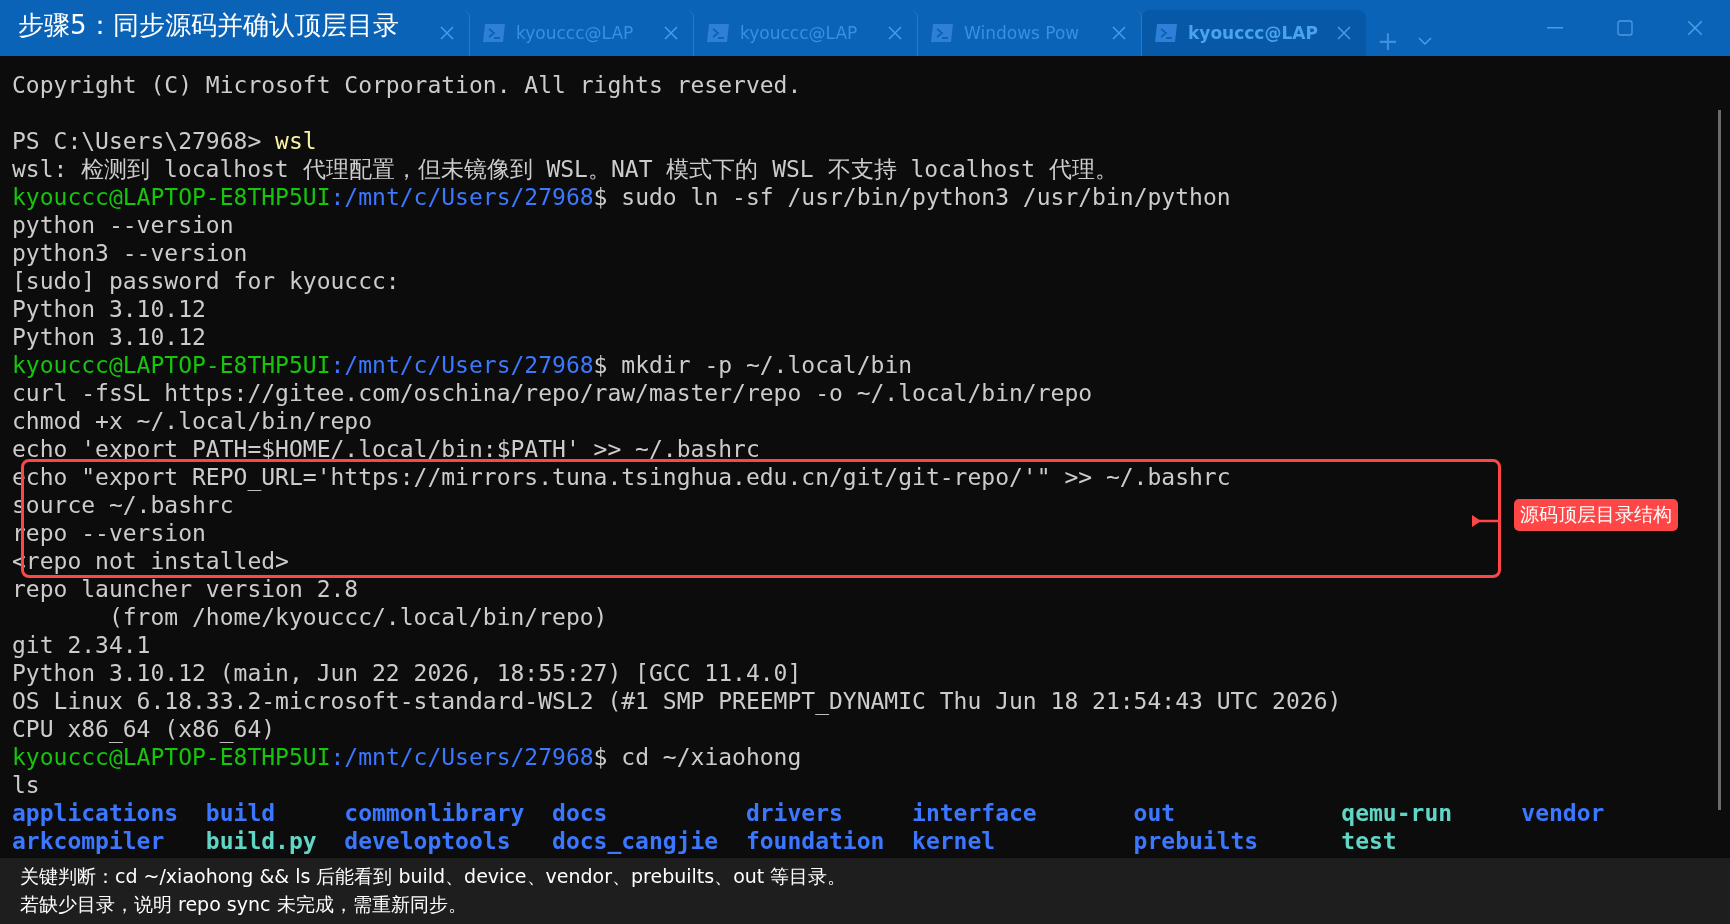 The width and height of the screenshot is (1730, 924). Describe the element at coordinates (462, 365) in the screenshot. I see `terminal-line: kyouccc@LAPTOP-E8THP5UI:/mnt/c/Users/27968$ mkdir -p ~/.local/bin` at that location.